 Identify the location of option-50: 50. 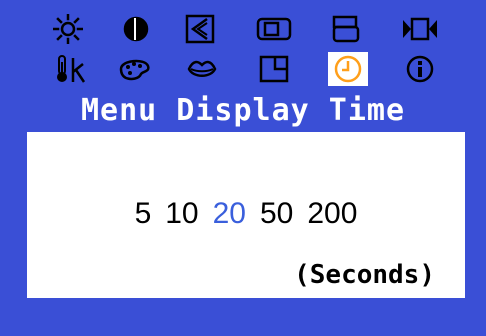
(276, 214).